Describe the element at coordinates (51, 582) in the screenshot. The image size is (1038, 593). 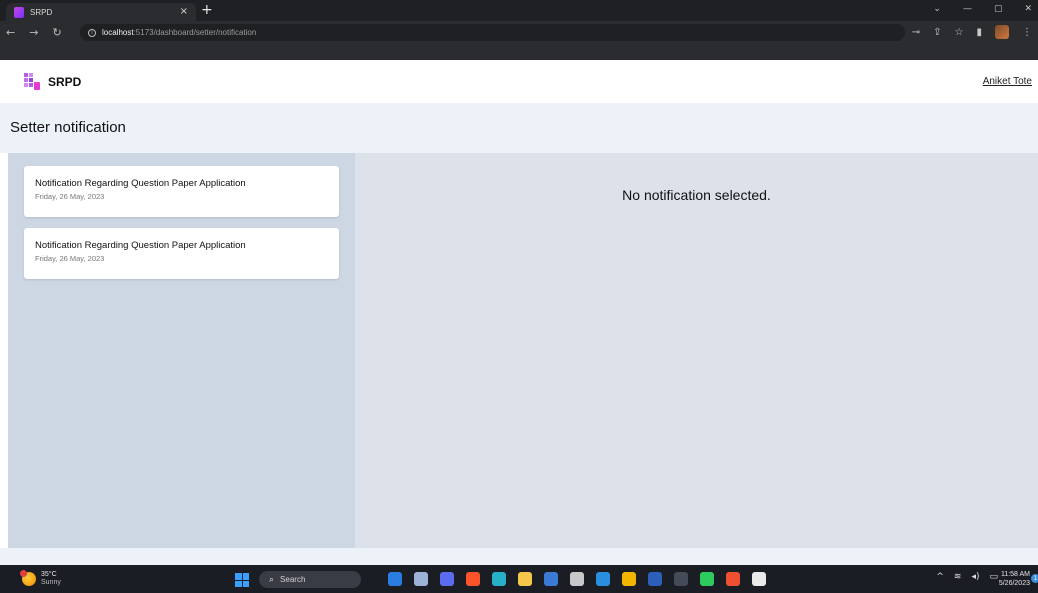
I see `weather-condition: Sunny` at that location.